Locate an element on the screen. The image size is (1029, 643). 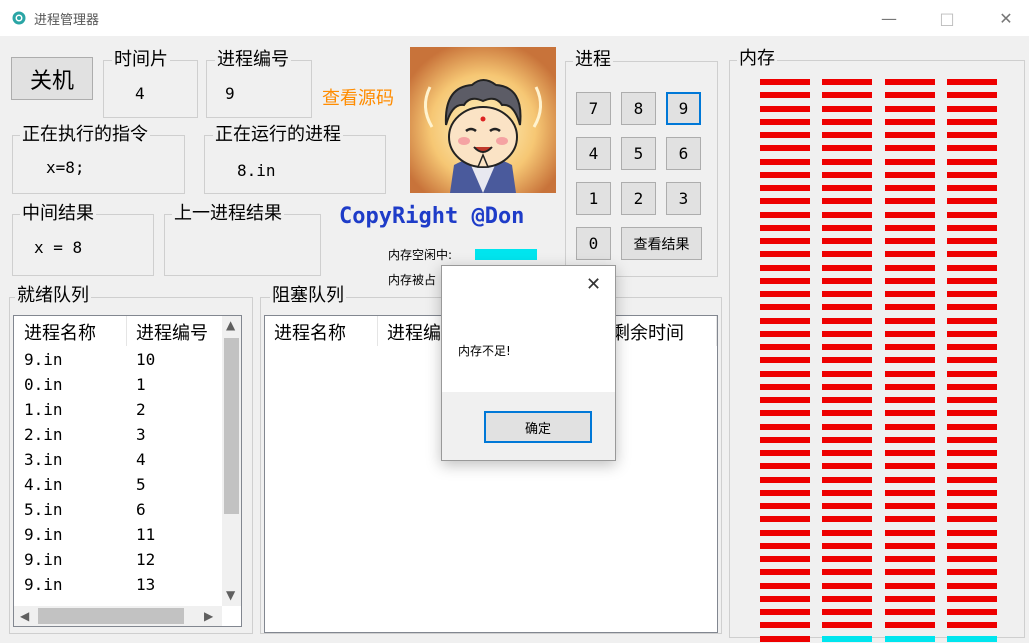
gear-icon is located at coordinates (19, 18).